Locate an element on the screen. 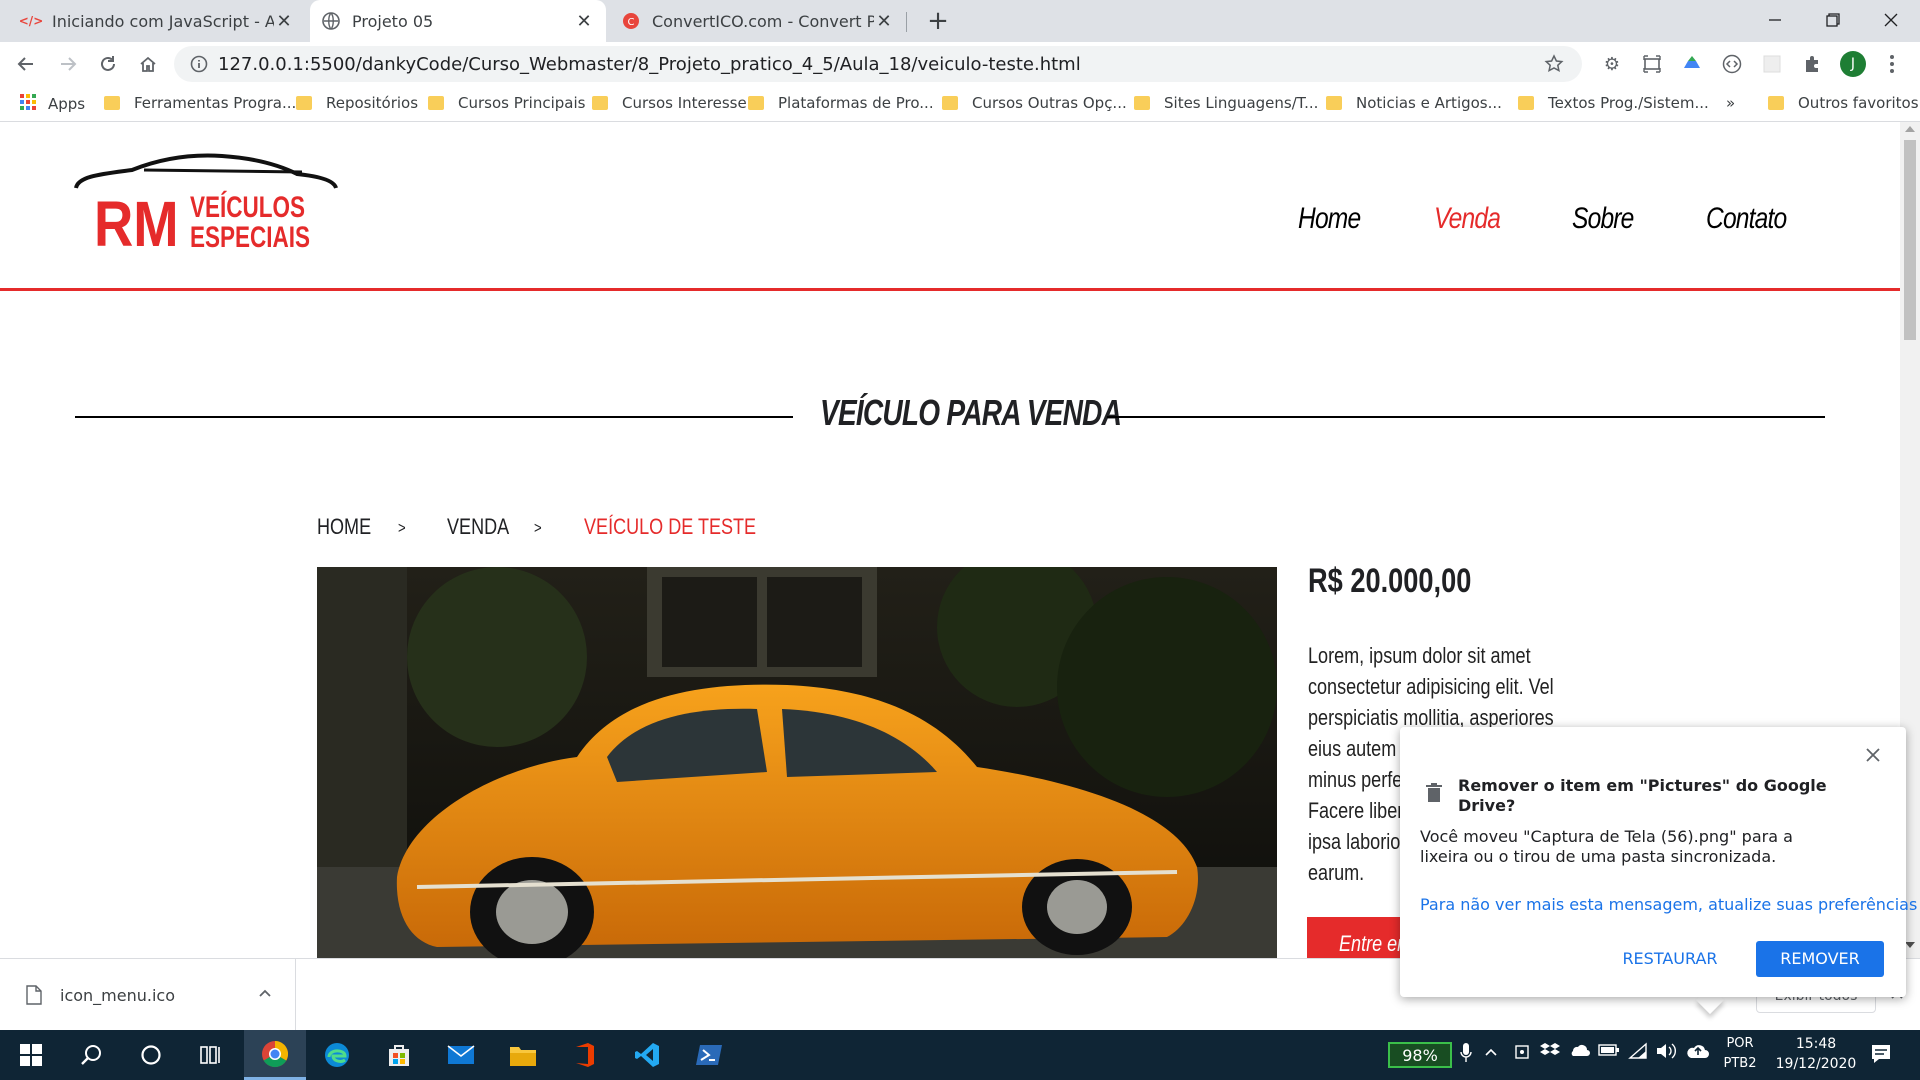 The width and height of the screenshot is (1920, 1080). office-taskbar-icon is located at coordinates (585, 1055).